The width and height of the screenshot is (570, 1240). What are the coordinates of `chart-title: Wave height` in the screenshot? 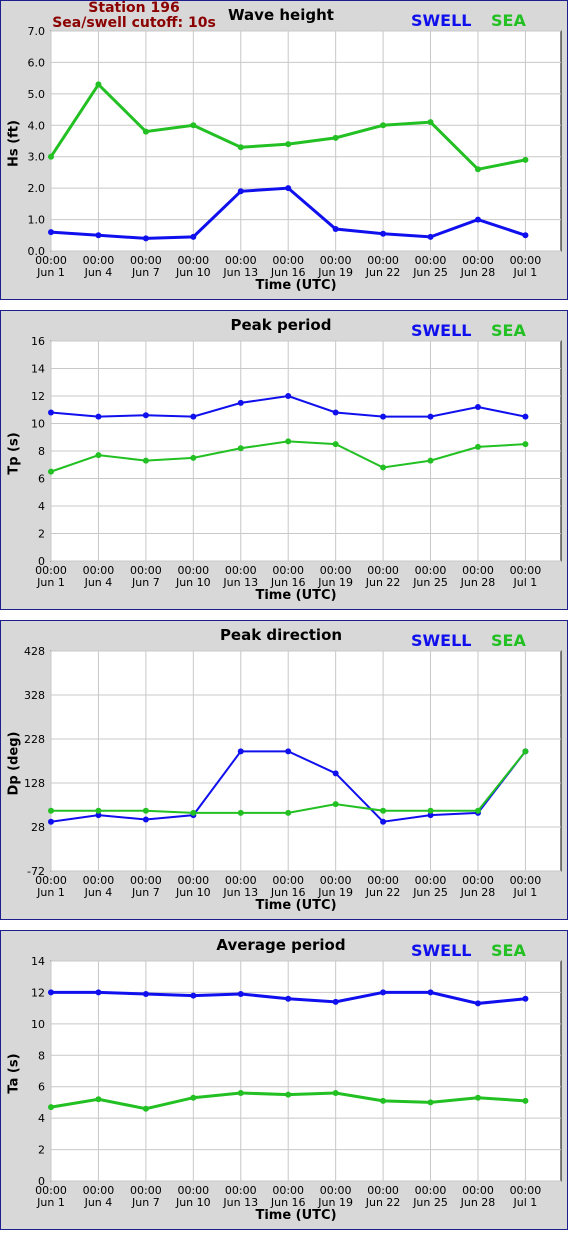 It's located at (281, 15).